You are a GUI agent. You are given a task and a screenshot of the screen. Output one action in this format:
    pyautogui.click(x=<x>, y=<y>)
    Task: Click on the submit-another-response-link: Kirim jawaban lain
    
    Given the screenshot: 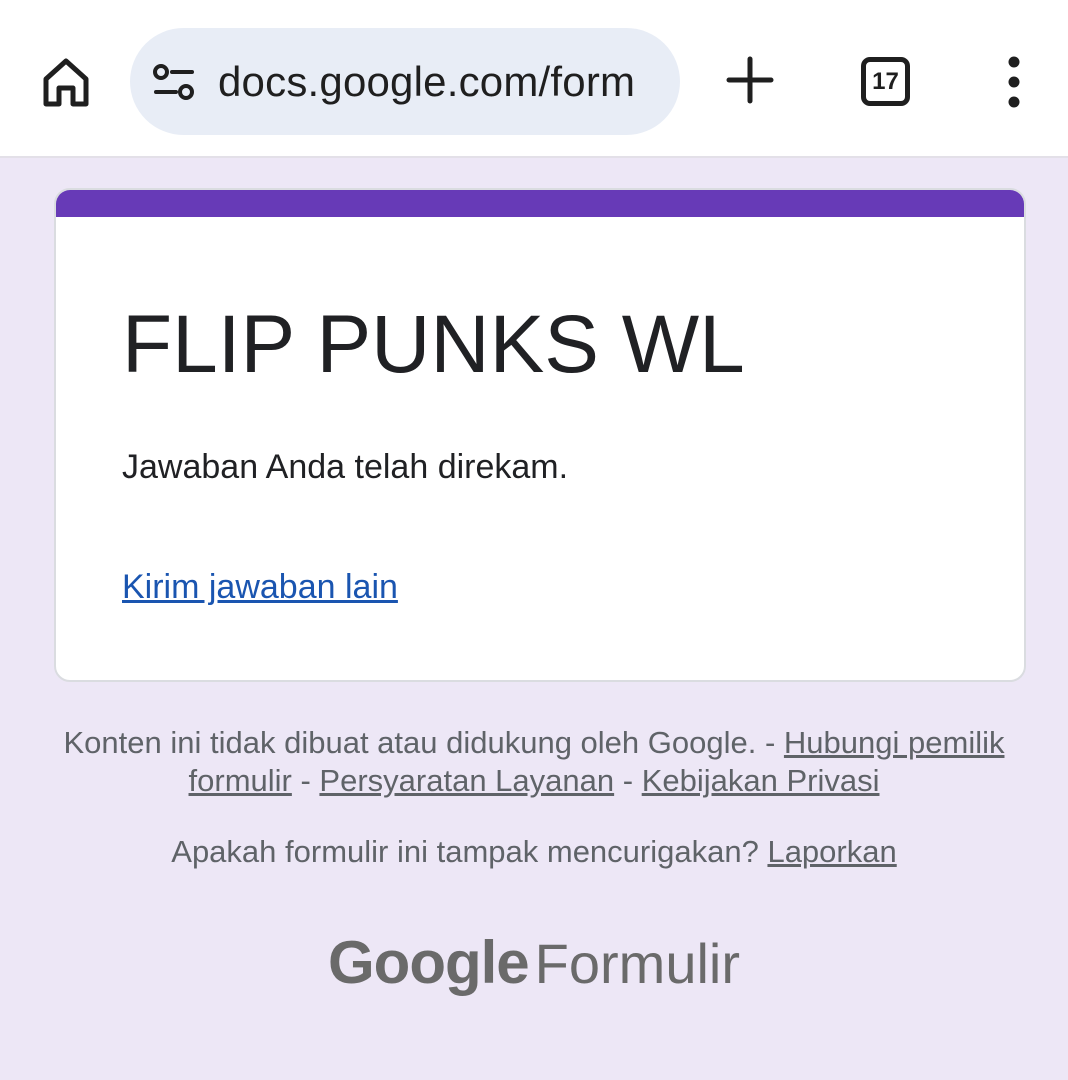 What is the action you would take?
    pyautogui.click(x=260, y=587)
    